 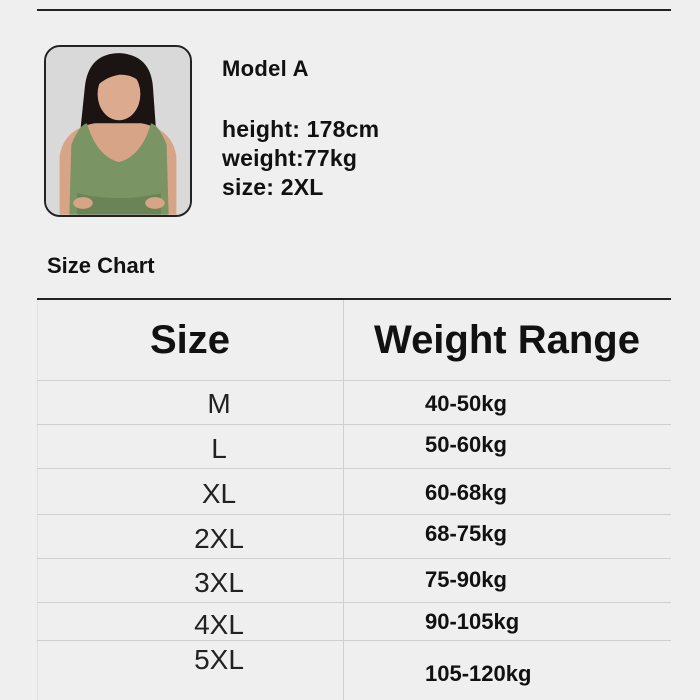 What do you see at coordinates (219, 403) in the screenshot?
I see `size-cell: M` at bounding box center [219, 403].